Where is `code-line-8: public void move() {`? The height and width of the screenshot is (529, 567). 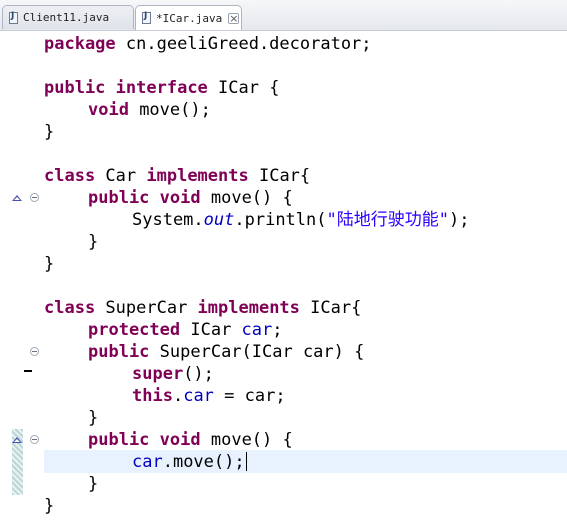
code-line-8: public void move() { is located at coordinates (190, 198).